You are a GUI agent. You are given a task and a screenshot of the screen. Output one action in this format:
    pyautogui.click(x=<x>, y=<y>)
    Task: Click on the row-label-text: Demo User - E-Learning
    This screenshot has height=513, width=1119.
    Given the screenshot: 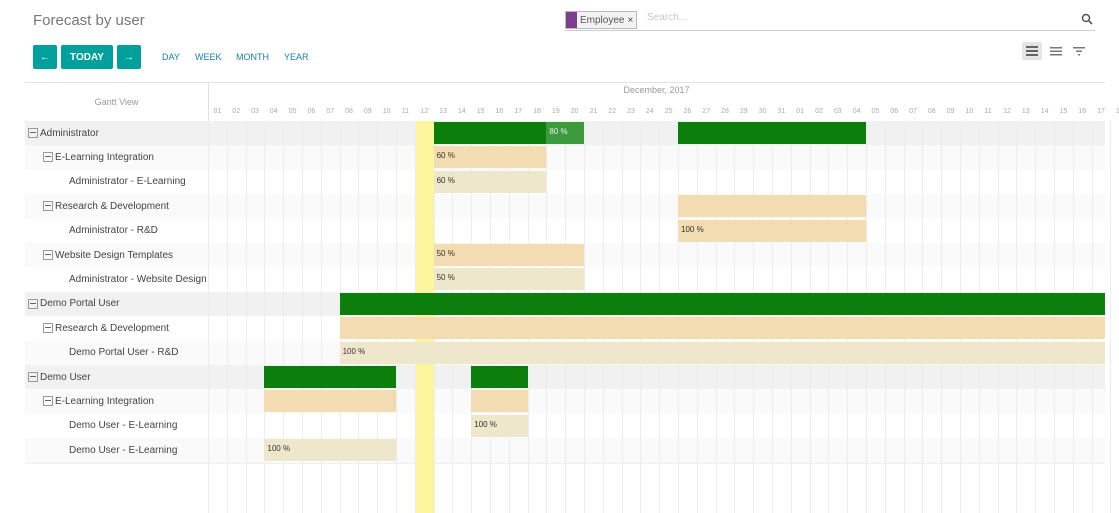 What is the action you would take?
    pyautogui.click(x=123, y=426)
    